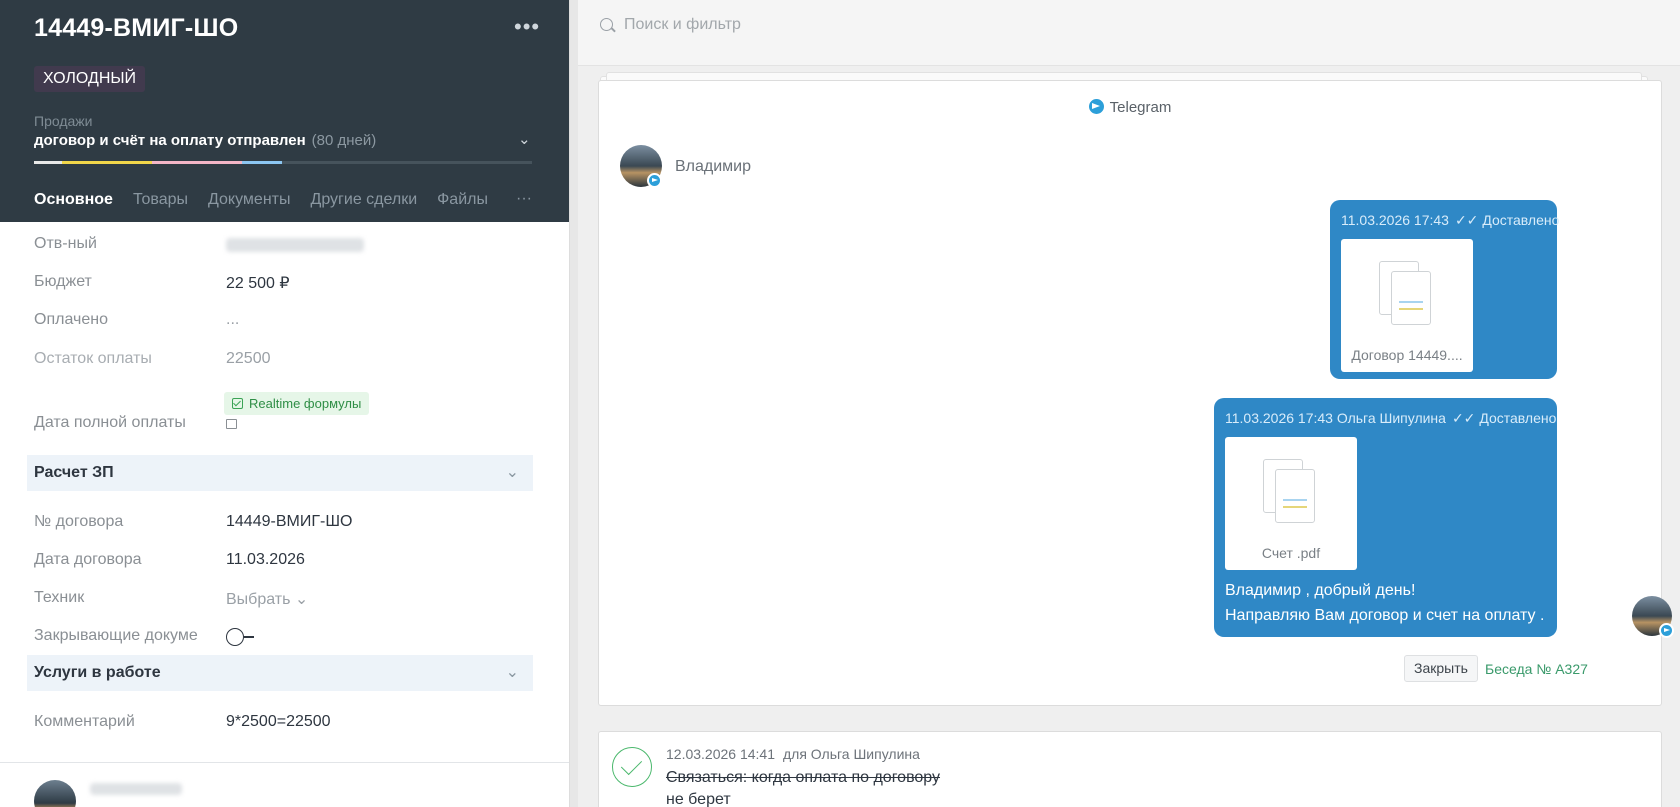 The image size is (1680, 807). What do you see at coordinates (88, 559) in the screenshot?
I see `field-label: Дата договора` at bounding box center [88, 559].